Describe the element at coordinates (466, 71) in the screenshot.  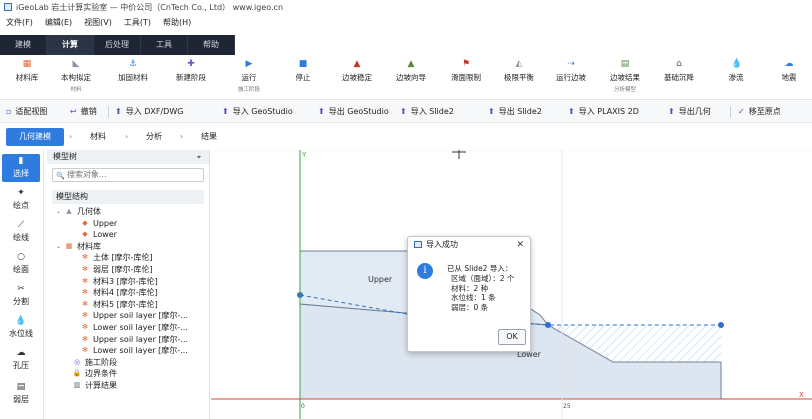
I see `ribbon-button-8: ⚑ 滑面限制` at that location.